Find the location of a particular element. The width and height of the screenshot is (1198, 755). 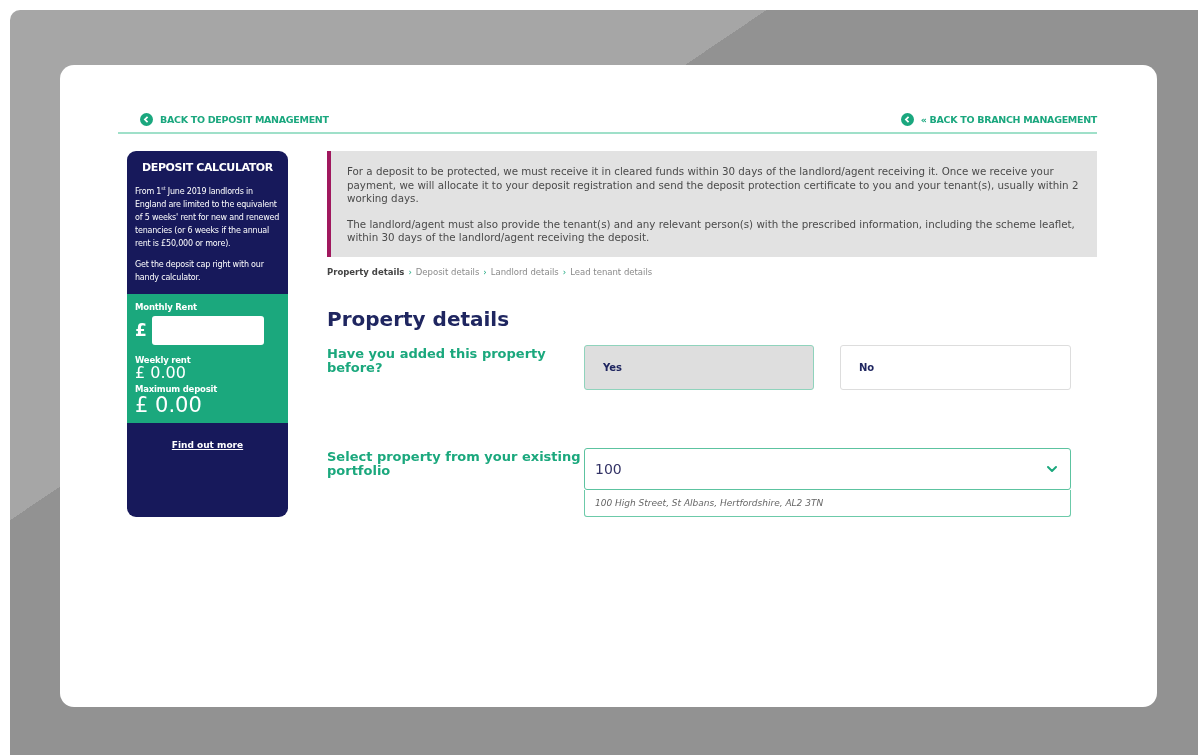

option-button: Yes is located at coordinates (699, 367).